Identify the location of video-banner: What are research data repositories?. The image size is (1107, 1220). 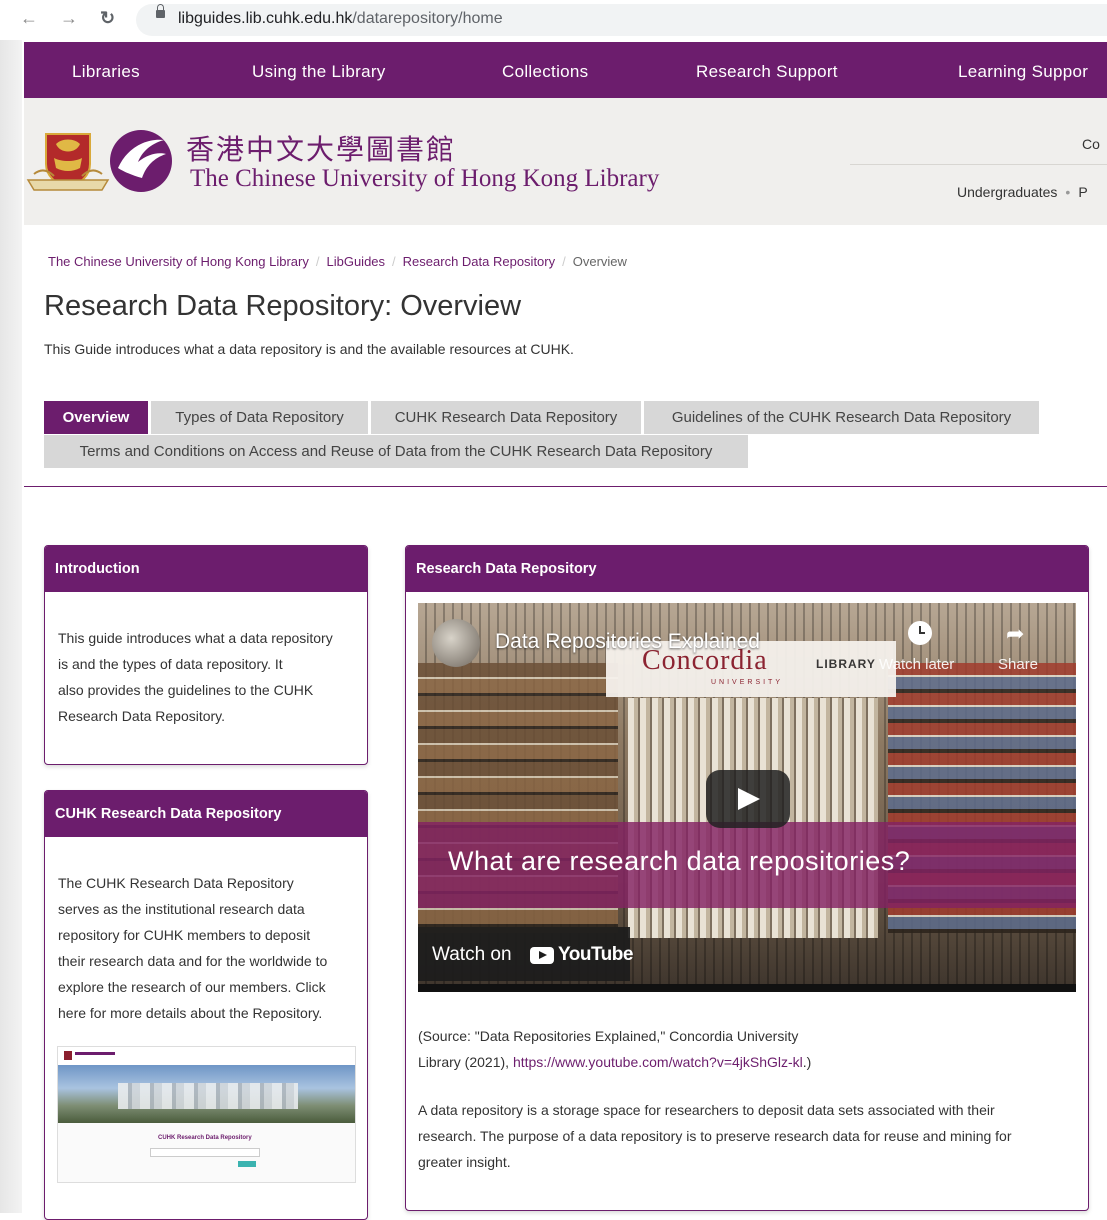
(747, 865).